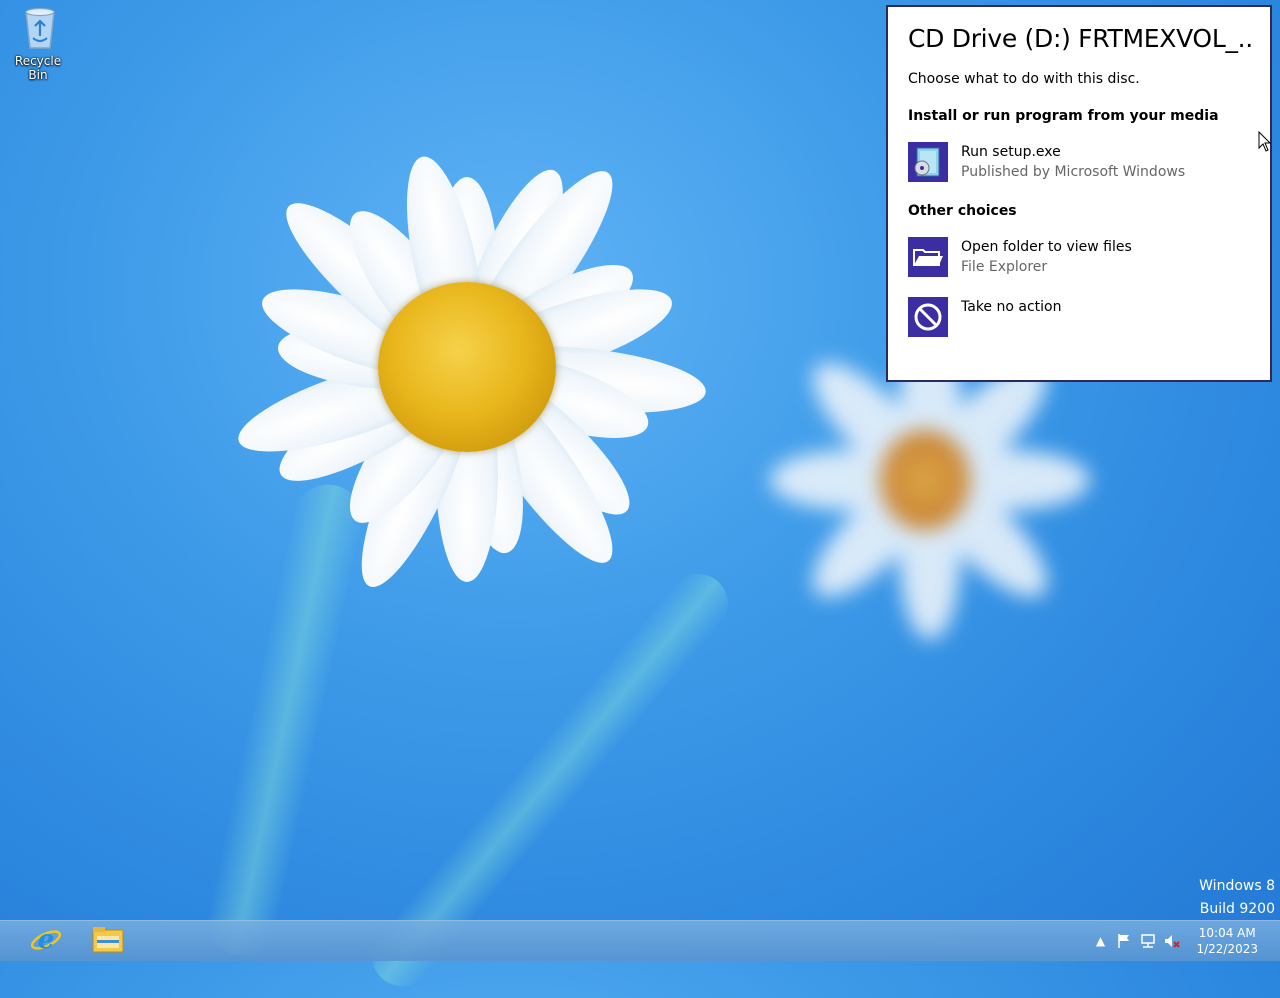  I want to click on wallpaper-daisy-center, so click(467, 367).